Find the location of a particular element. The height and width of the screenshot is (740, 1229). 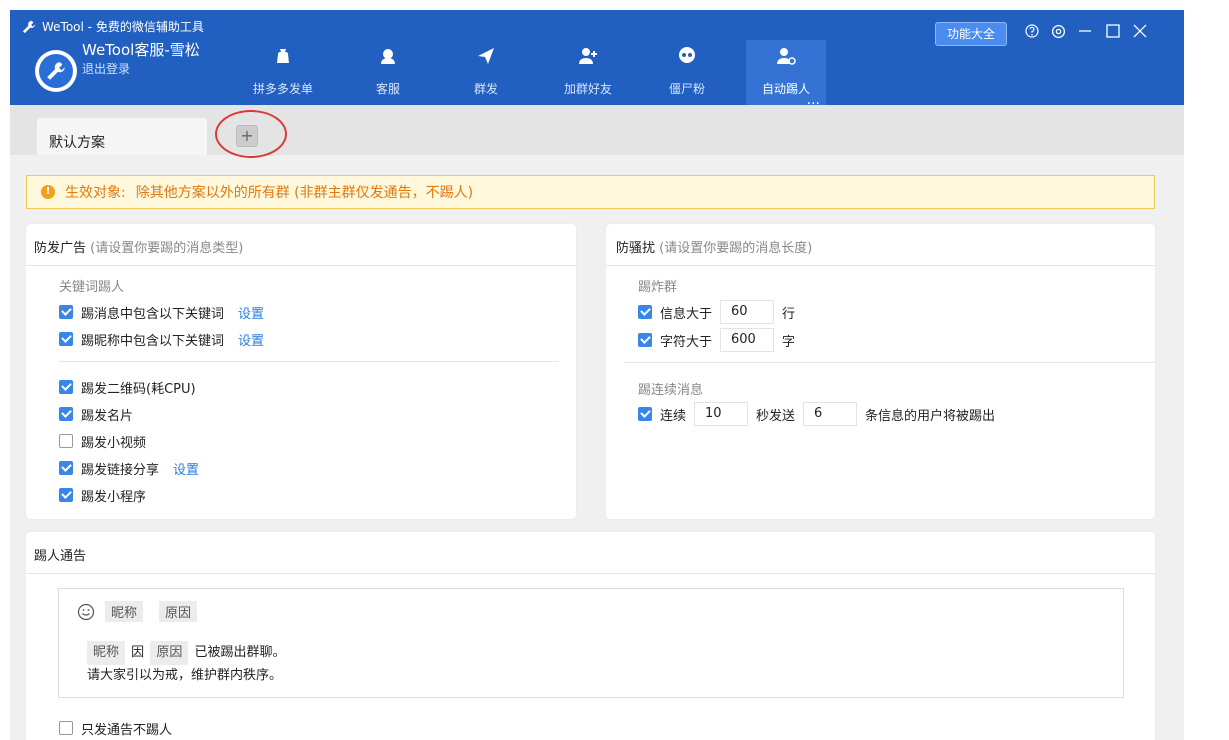

kick-user-icon is located at coordinates (786, 56).